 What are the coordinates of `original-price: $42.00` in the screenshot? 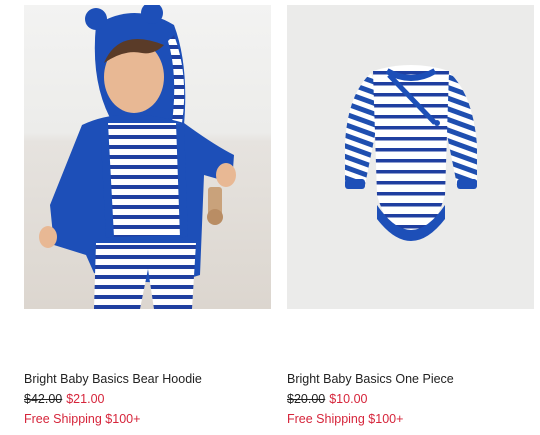 It's located at (43, 399).